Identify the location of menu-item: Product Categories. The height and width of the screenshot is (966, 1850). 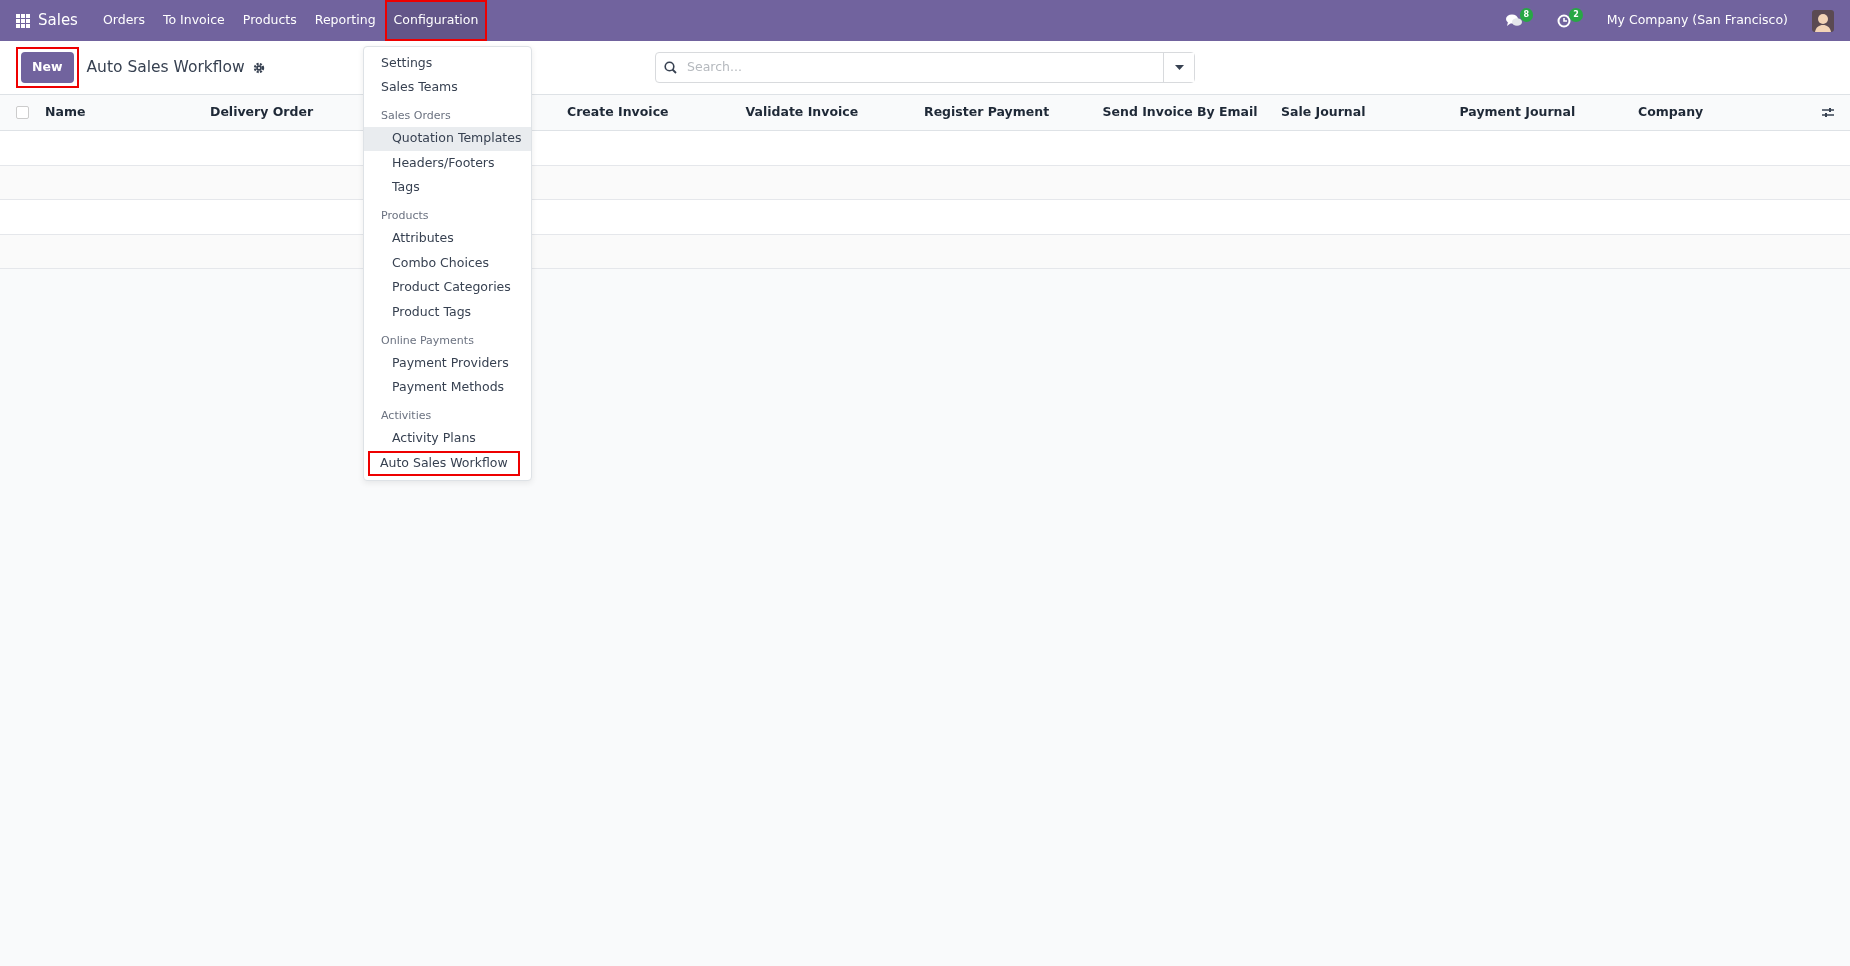
(447, 287).